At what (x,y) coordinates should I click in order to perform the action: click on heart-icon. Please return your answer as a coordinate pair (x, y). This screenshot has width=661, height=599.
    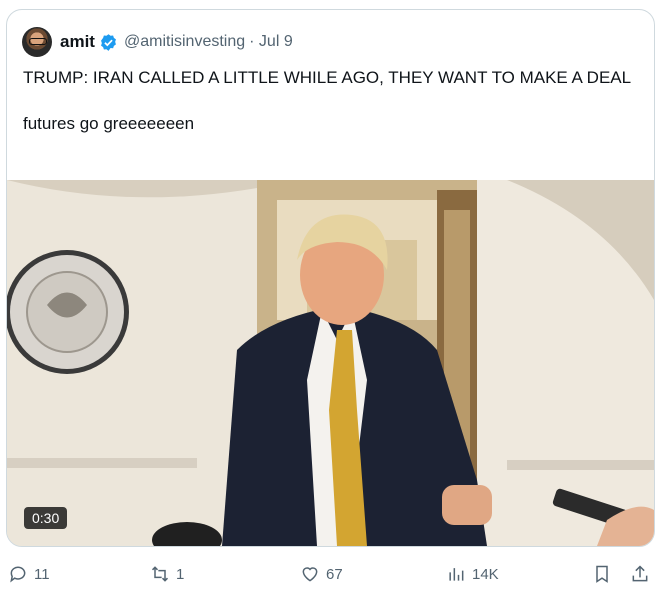
    Looking at the image, I should click on (310, 574).